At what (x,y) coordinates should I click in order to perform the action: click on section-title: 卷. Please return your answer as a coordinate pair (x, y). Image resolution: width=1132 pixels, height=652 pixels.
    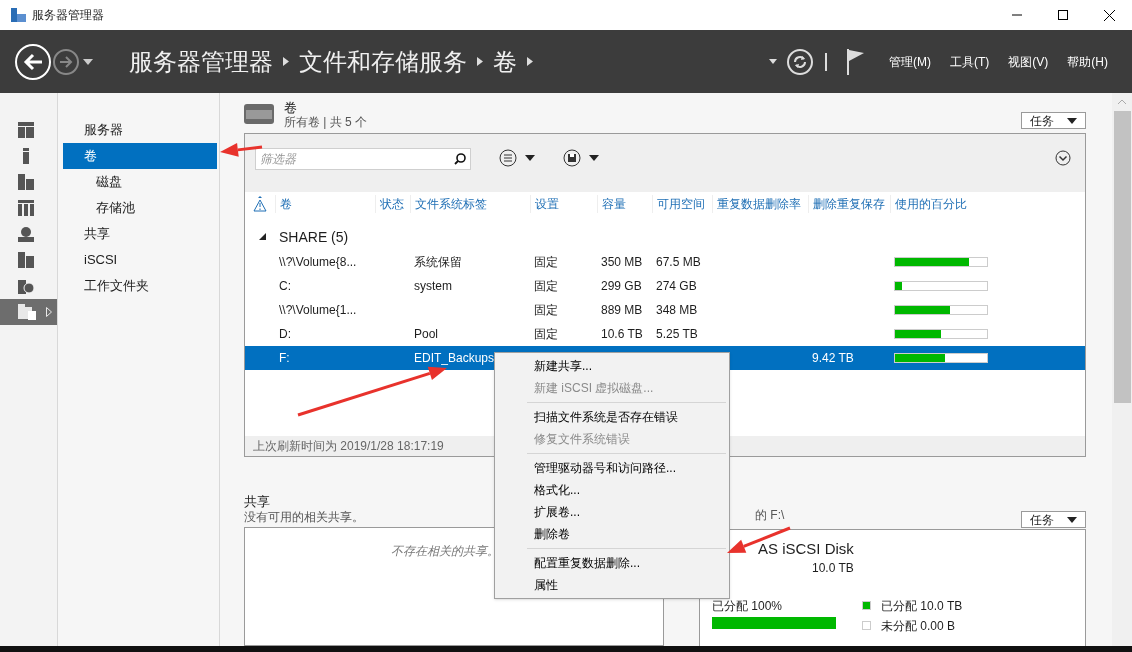
    Looking at the image, I should click on (291, 108).